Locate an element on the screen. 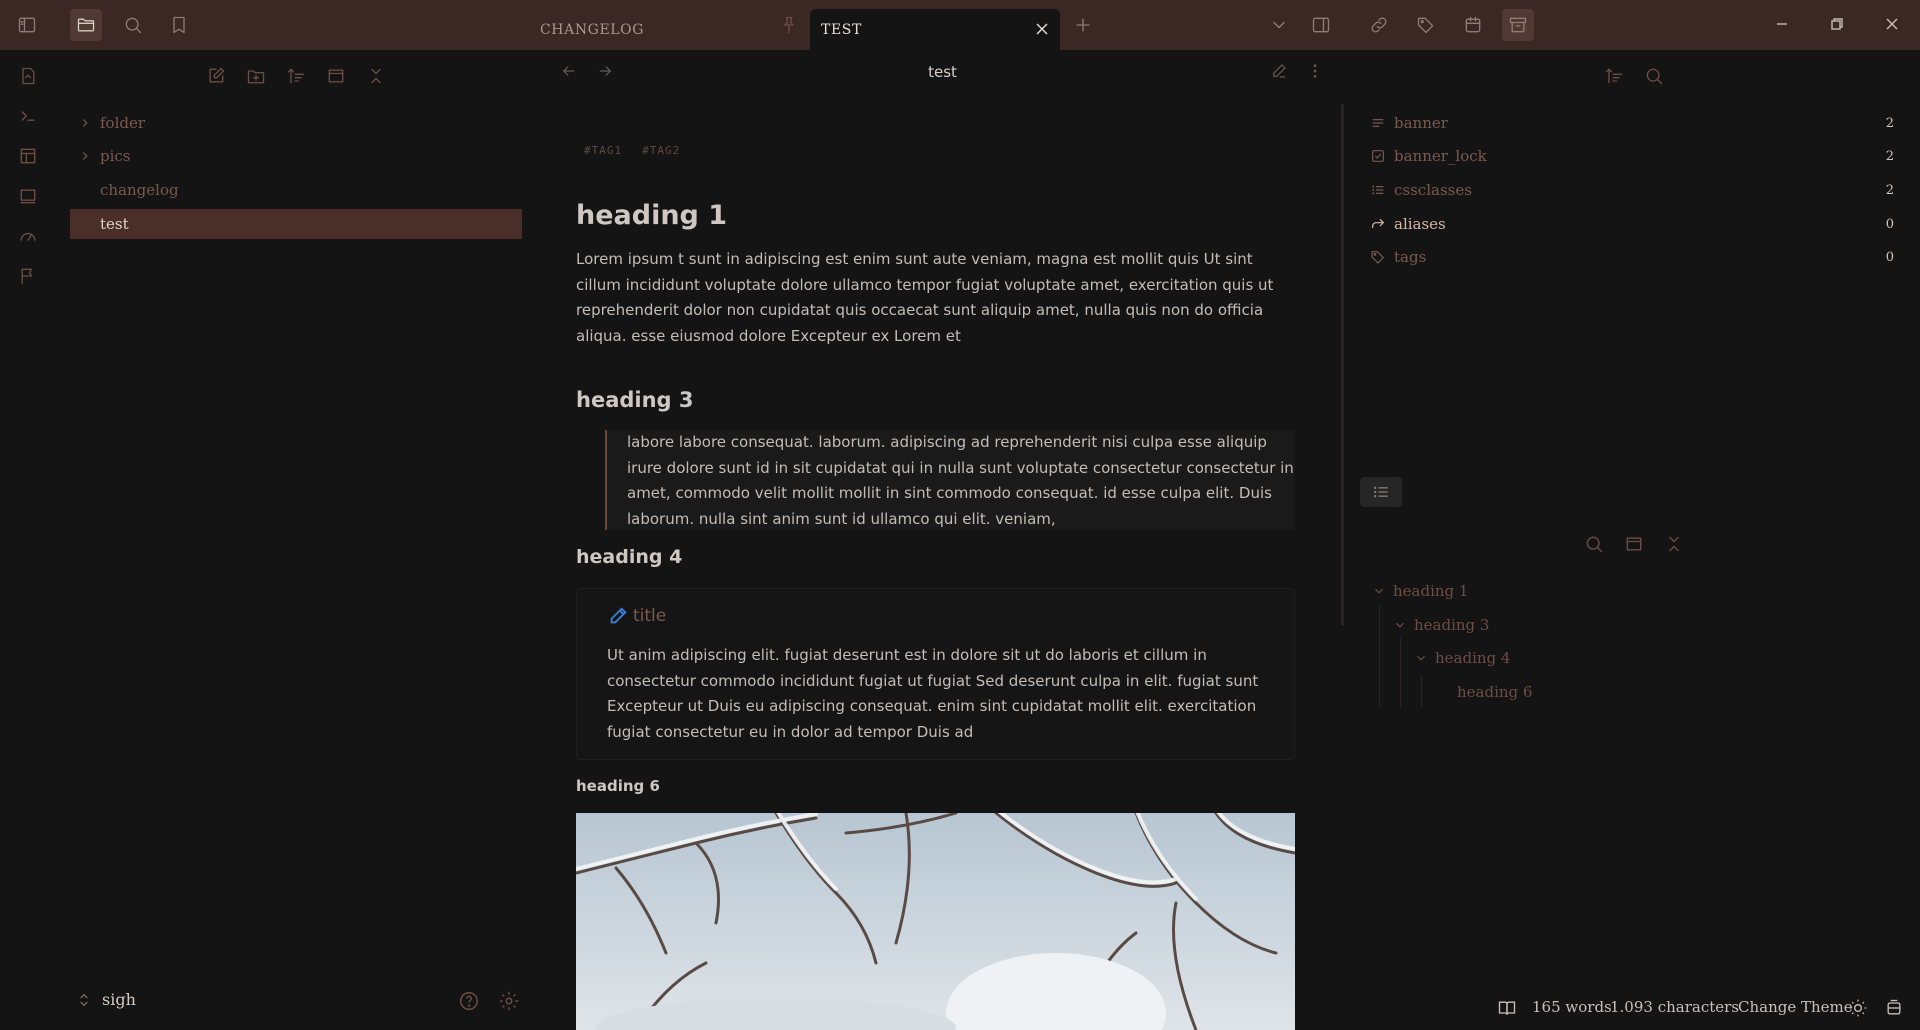 The height and width of the screenshot is (1030, 1920). auto-reveal-icon is located at coordinates (336, 76).